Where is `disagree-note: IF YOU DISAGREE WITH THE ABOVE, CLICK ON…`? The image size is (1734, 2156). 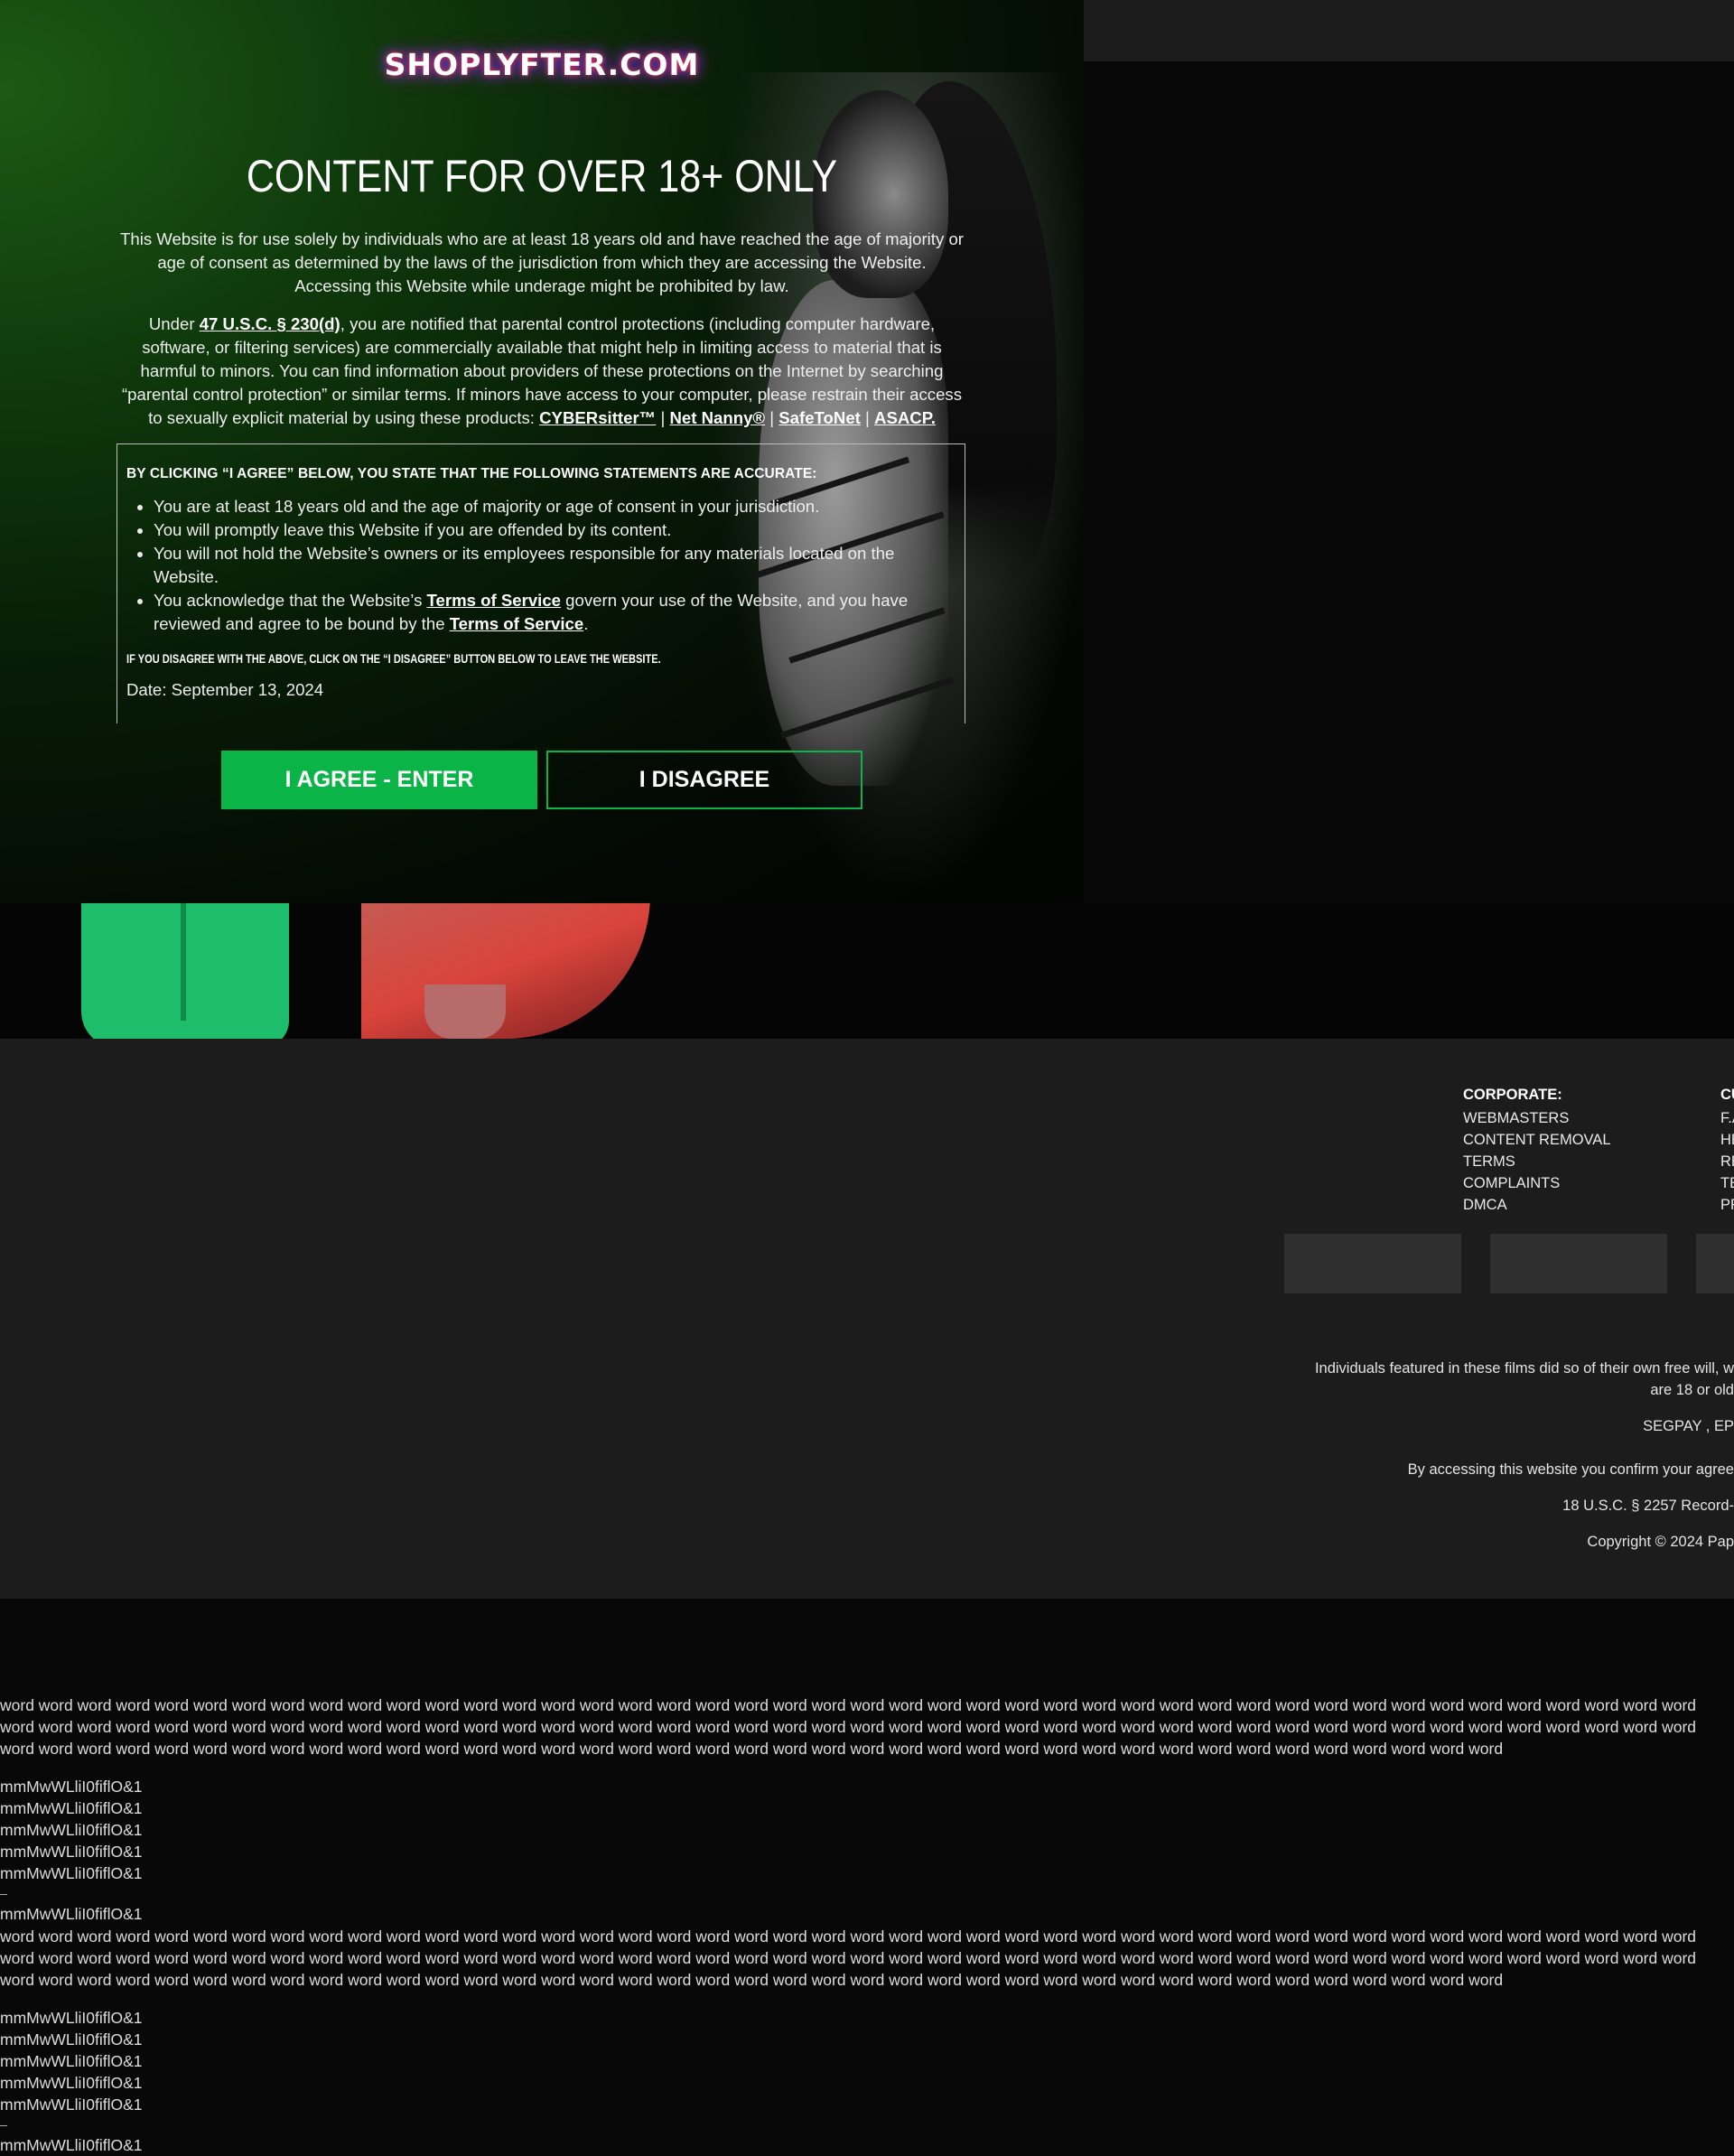
disagree-note: IF YOU DISAGREE WITH THE ABOVE, CLICK ON… is located at coordinates (394, 659).